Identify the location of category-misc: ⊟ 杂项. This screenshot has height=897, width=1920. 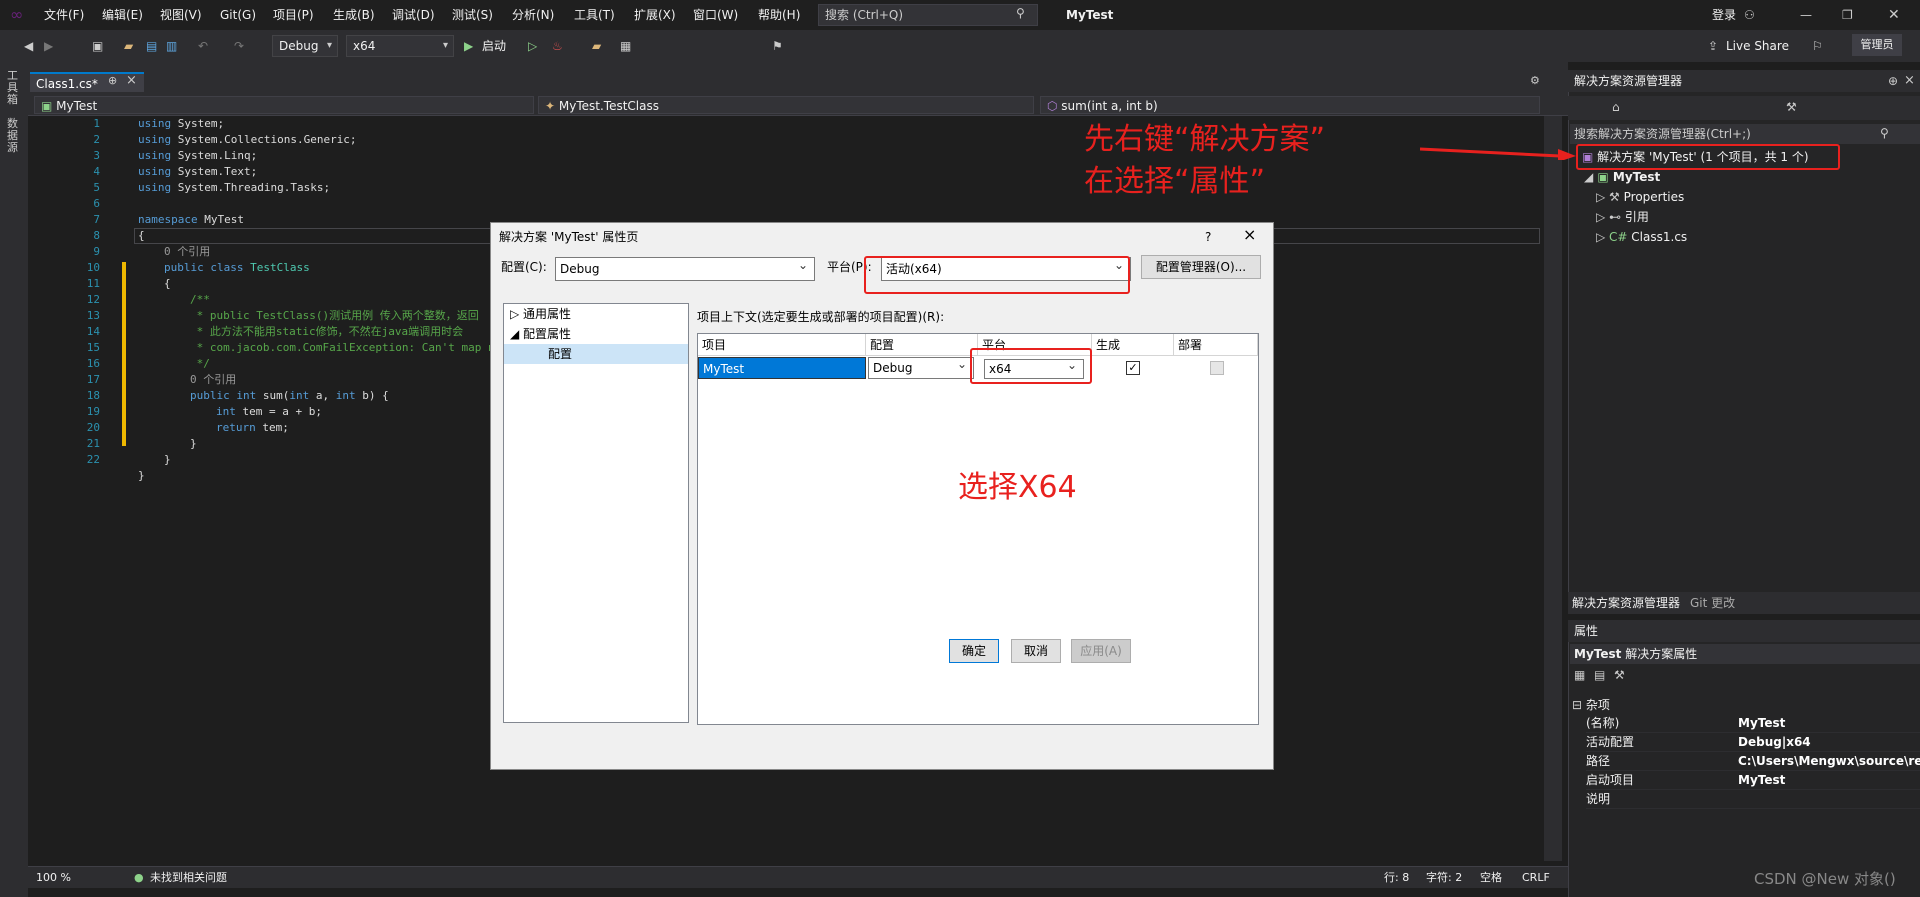
(1591, 705).